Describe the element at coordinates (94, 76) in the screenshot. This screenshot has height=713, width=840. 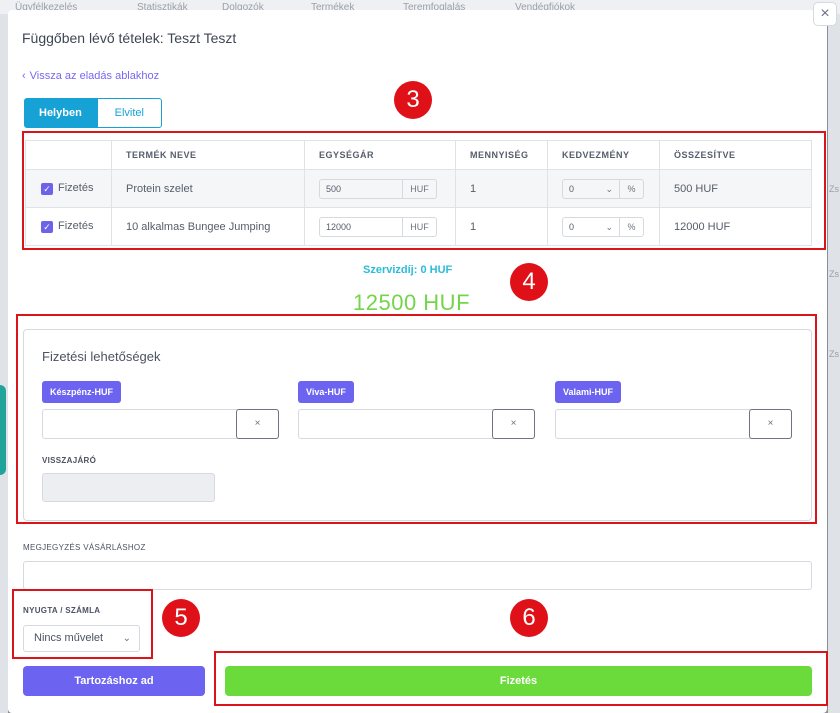
I see `back-link-label: Vissza az eladás ablakhoz` at that location.